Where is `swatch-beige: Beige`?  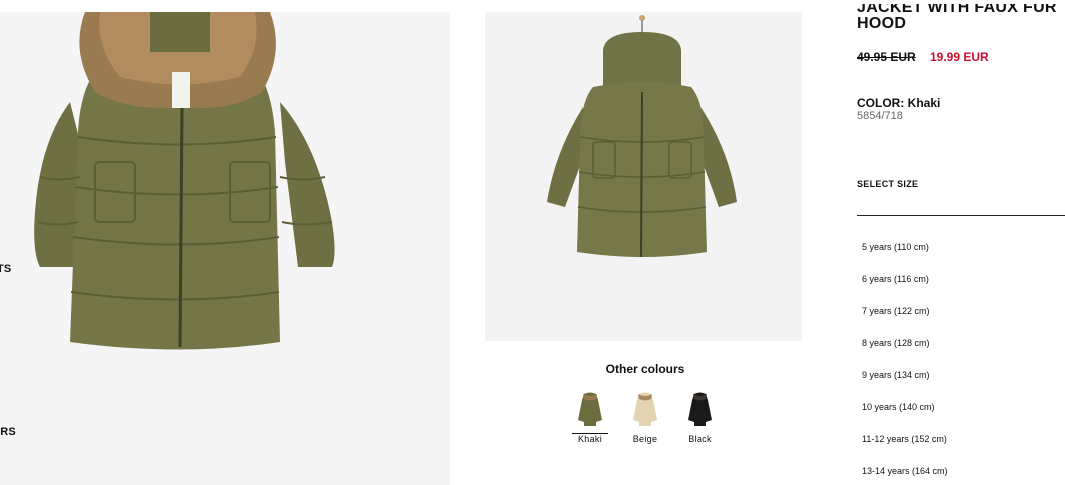 swatch-beige: Beige is located at coordinates (645, 418).